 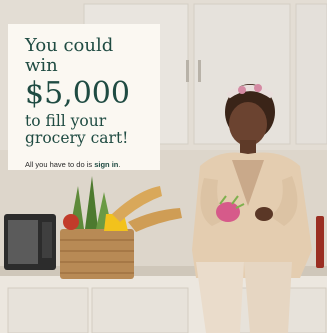 I want to click on promo-subtext-prefix: All you have to do is, so click(x=60, y=164).